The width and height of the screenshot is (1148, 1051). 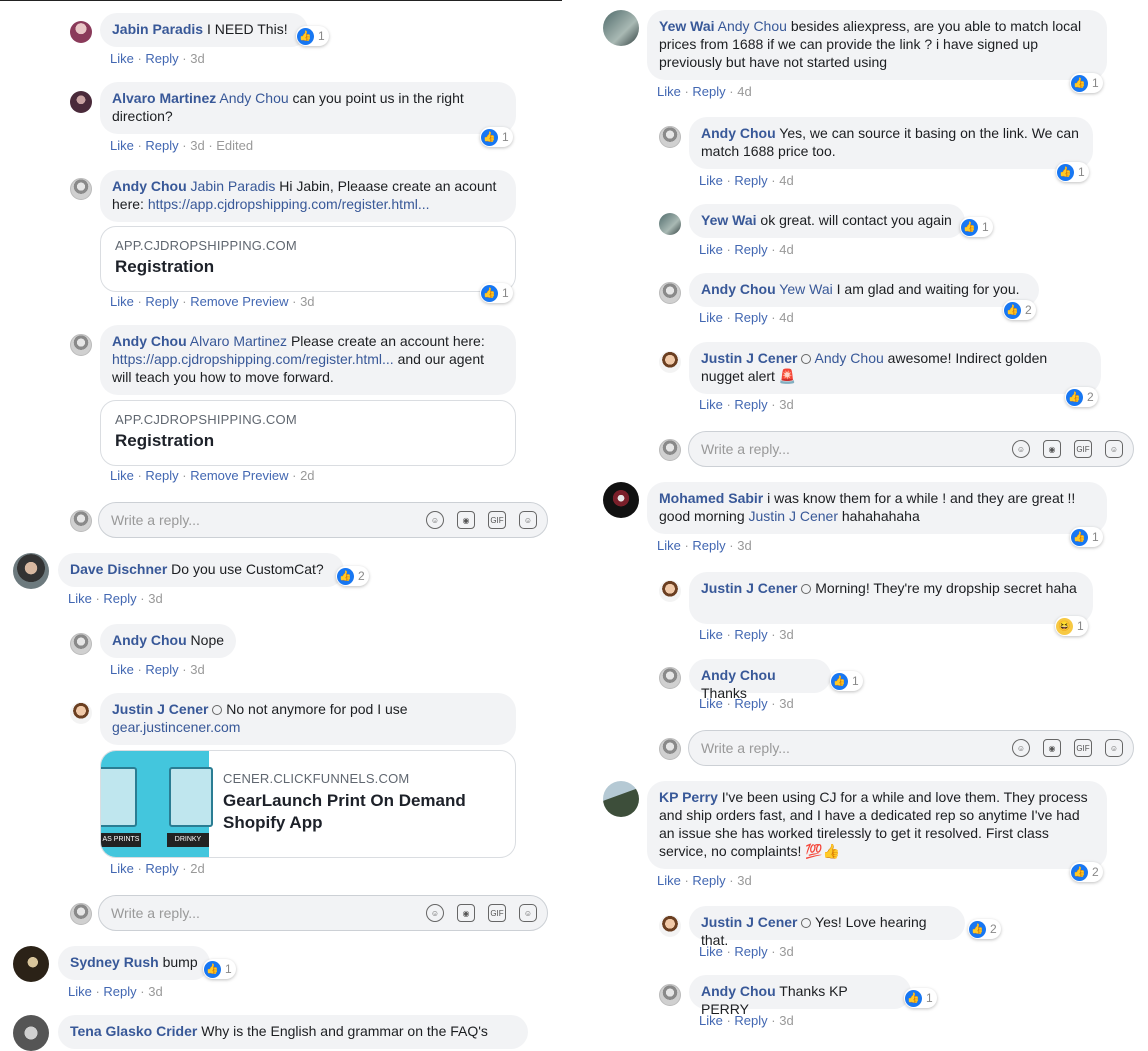 I want to click on mention-link: Alvaro Martinez, so click(x=238, y=341).